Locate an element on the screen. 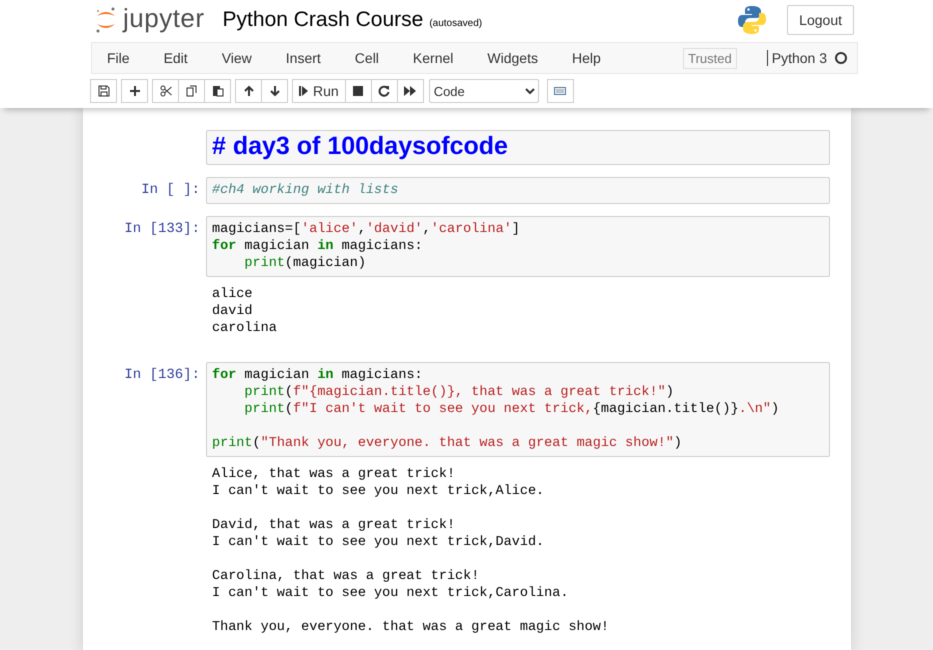 The width and height of the screenshot is (933, 650). run-button: Run is located at coordinates (319, 91).